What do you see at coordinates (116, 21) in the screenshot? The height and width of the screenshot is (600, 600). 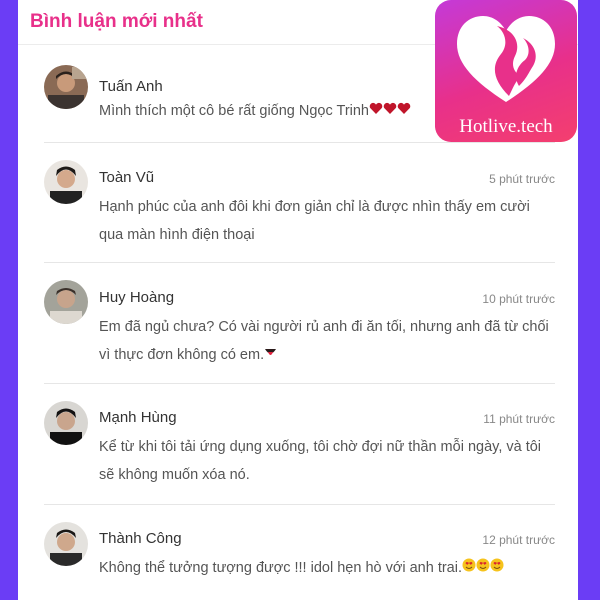 I see `page-title: Bình luận mới nhất` at bounding box center [116, 21].